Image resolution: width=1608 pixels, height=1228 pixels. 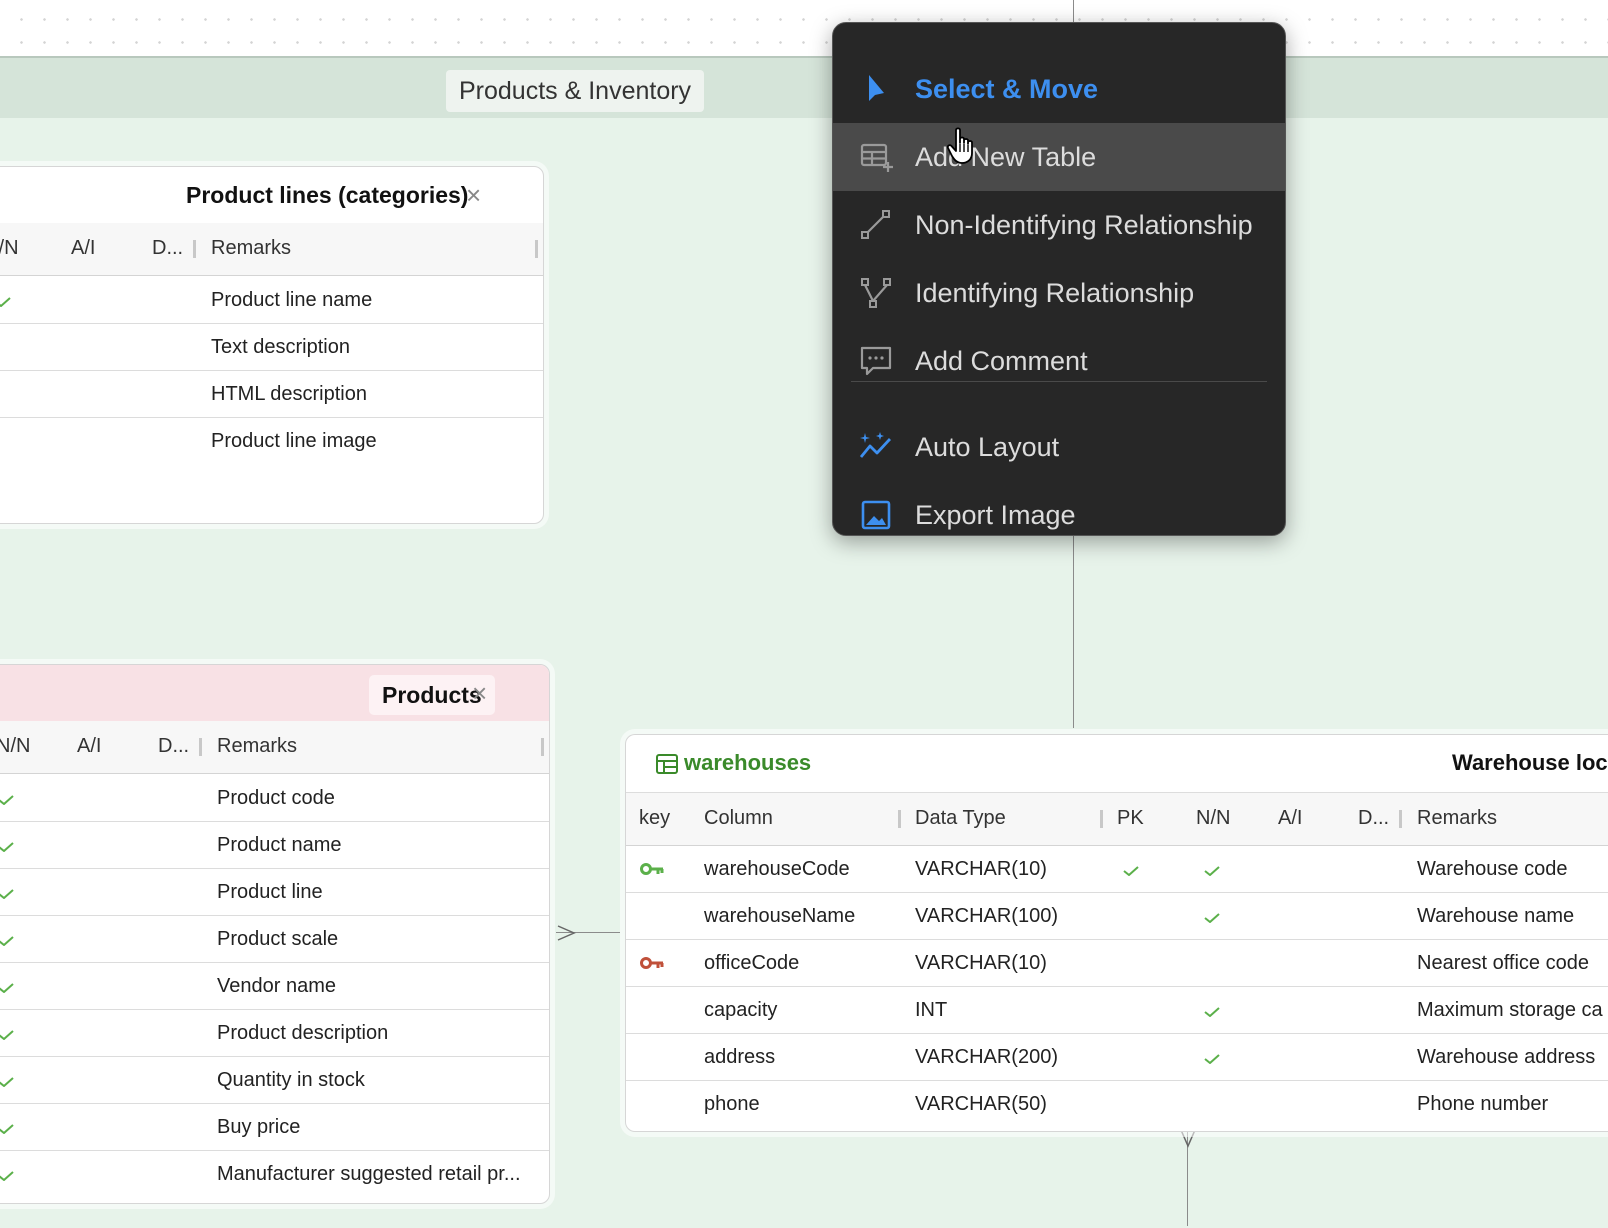 What do you see at coordinates (1059, 381) in the screenshot?
I see `menu-divider` at bounding box center [1059, 381].